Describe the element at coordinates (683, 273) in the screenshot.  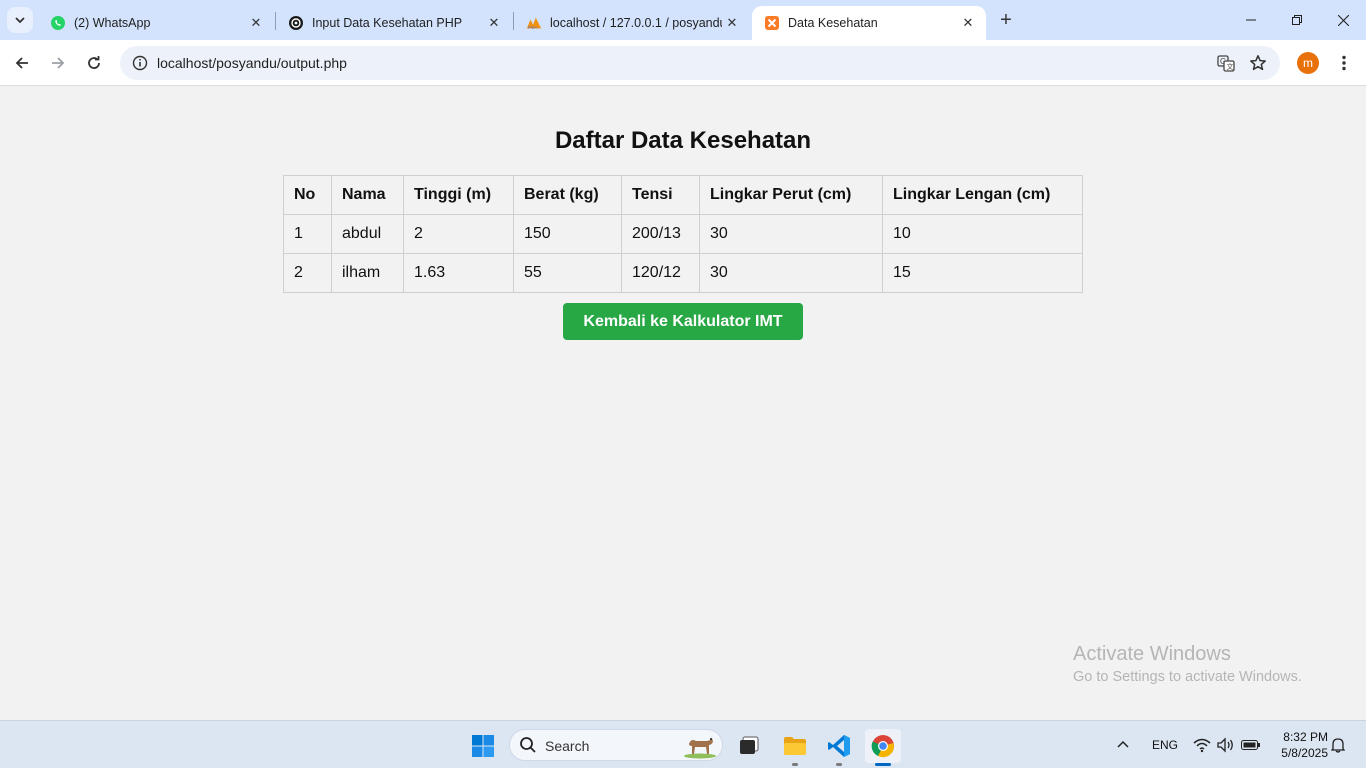
I see `table-row: 2 ilham 1.63 55 120/12 30 15` at that location.